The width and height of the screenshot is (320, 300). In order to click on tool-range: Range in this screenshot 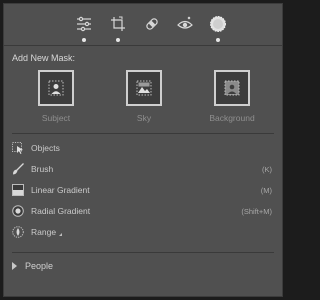, I will do `click(143, 232)`.